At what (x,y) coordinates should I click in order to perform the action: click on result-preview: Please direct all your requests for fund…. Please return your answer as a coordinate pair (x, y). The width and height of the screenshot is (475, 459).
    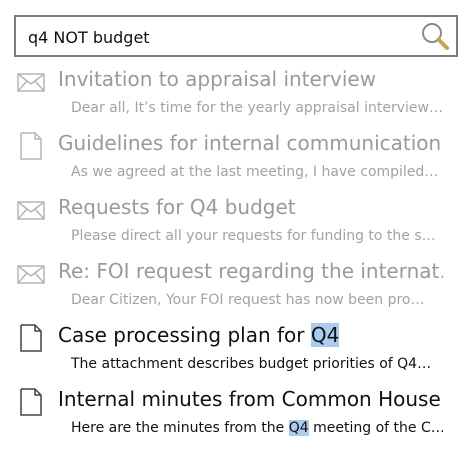
    Looking at the image, I should click on (253, 236).